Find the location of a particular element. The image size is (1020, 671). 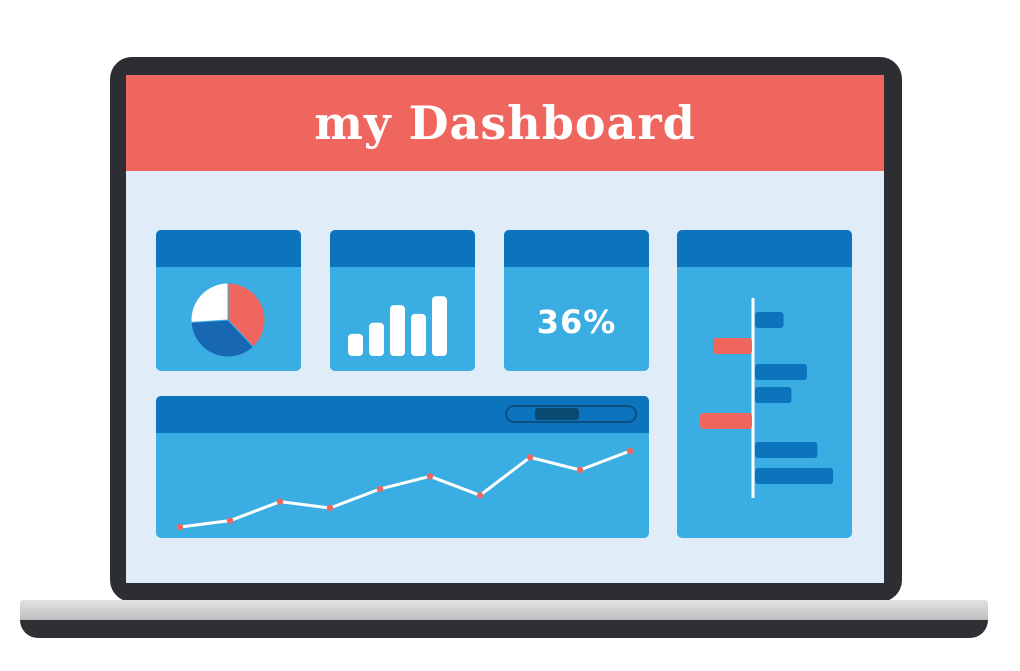

line-series is located at coordinates (405, 489).